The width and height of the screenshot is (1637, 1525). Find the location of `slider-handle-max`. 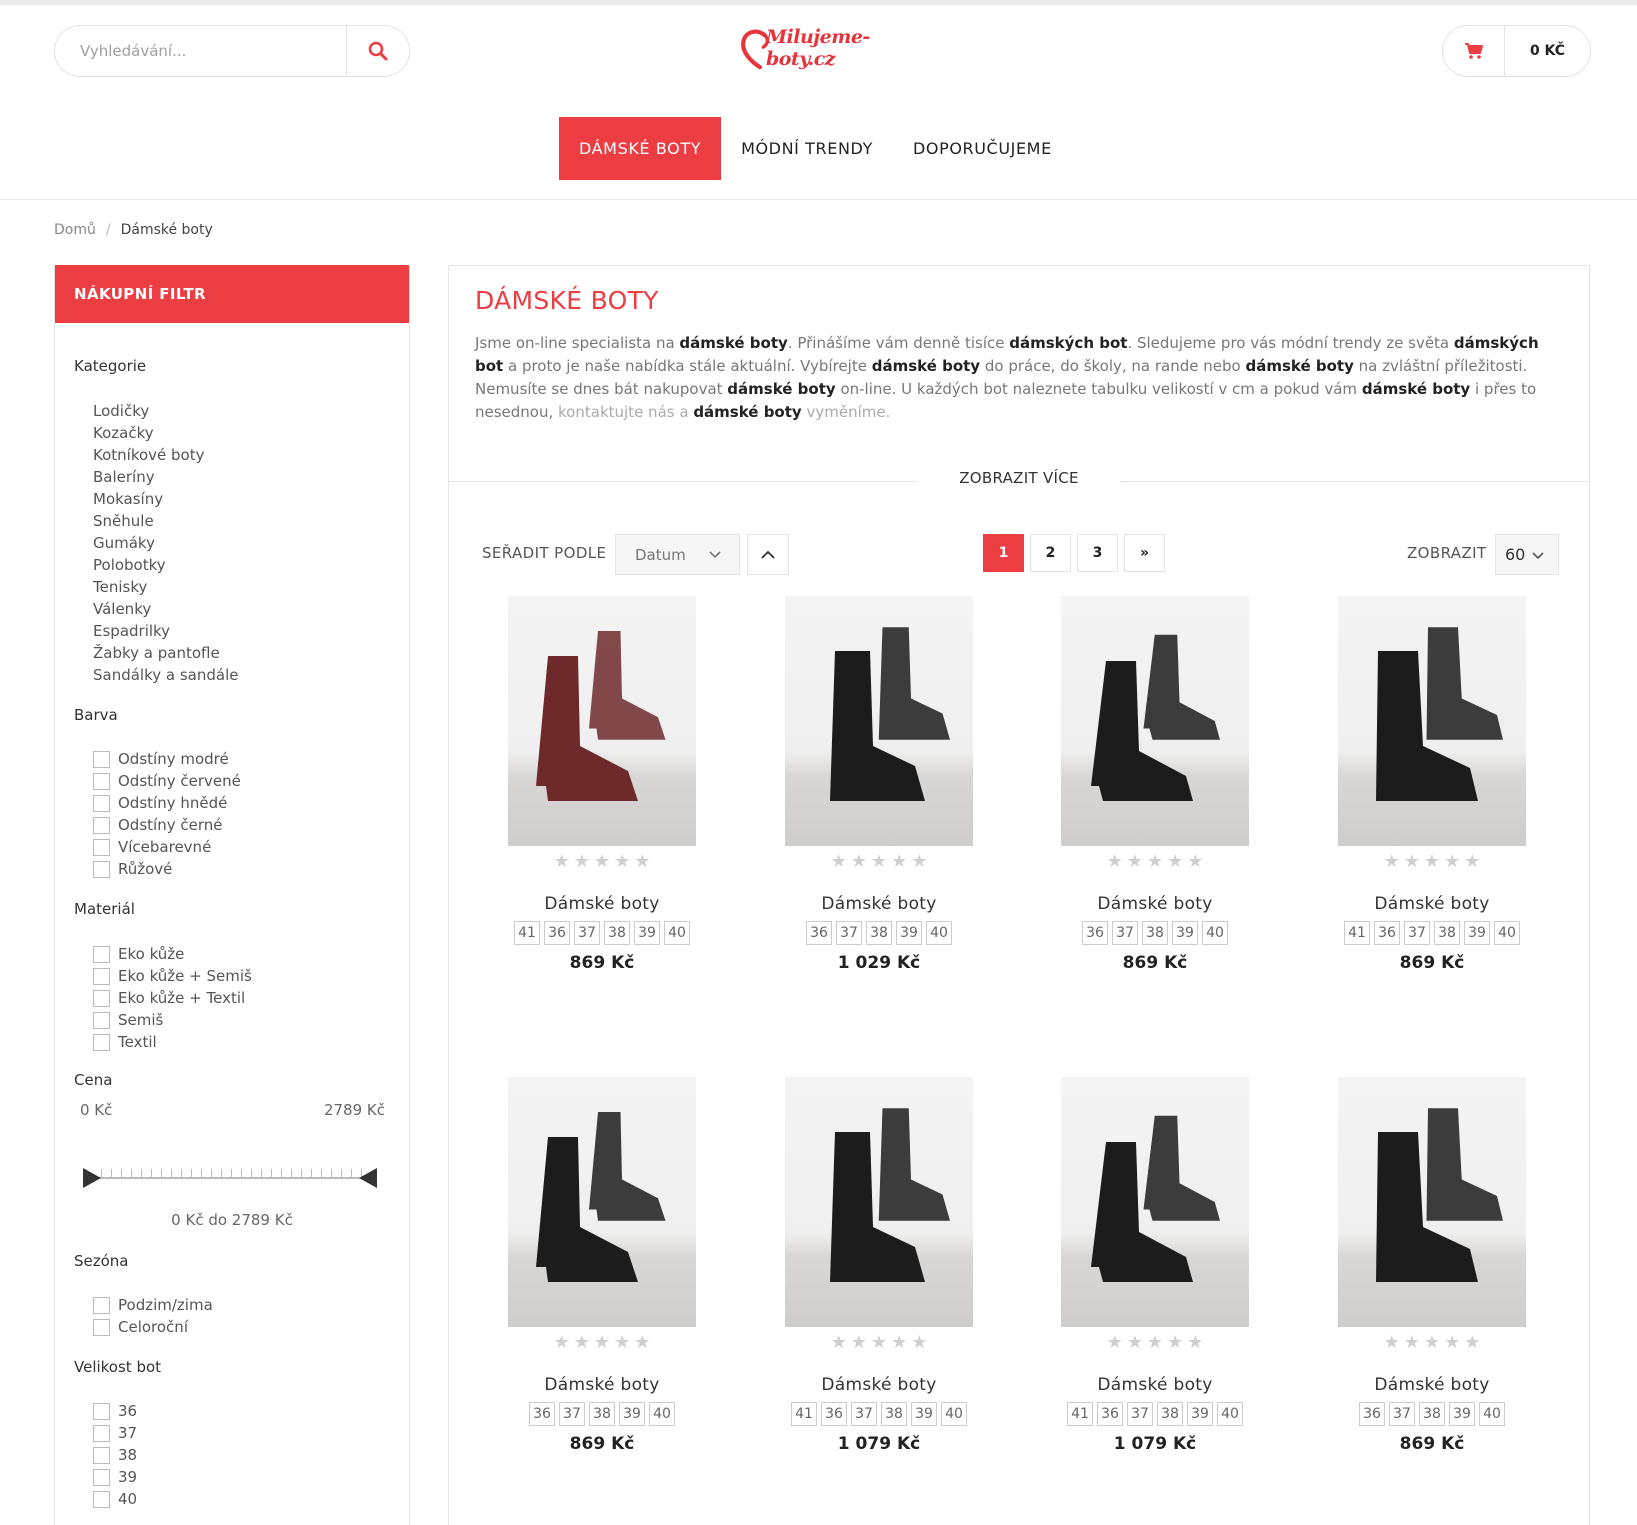

slider-handle-max is located at coordinates (368, 1178).